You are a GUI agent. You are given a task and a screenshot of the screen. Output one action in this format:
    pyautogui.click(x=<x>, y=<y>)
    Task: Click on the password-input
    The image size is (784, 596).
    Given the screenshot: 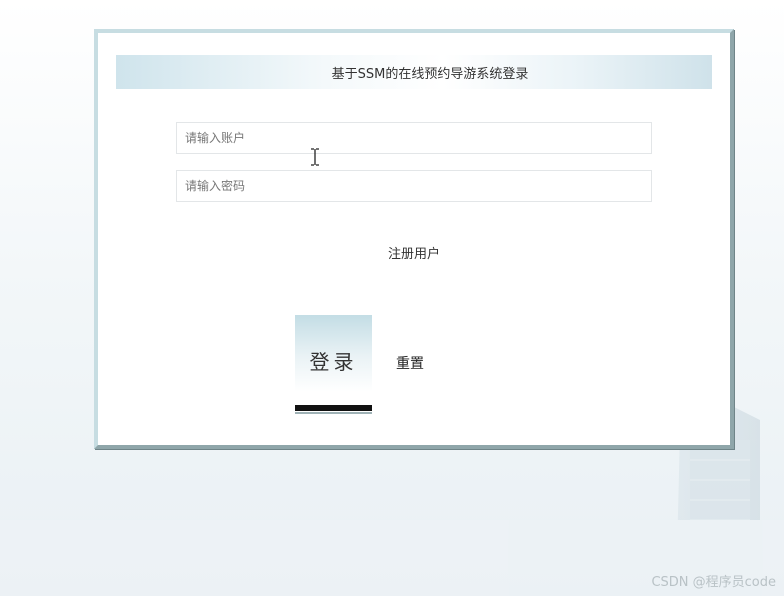 What is the action you would take?
    pyautogui.click(x=414, y=186)
    